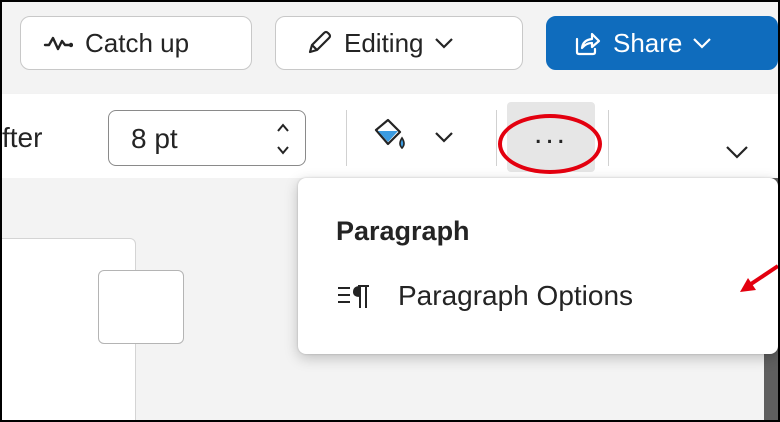 The height and width of the screenshot is (422, 780). I want to click on paint-bucket-icon, so click(389, 134).